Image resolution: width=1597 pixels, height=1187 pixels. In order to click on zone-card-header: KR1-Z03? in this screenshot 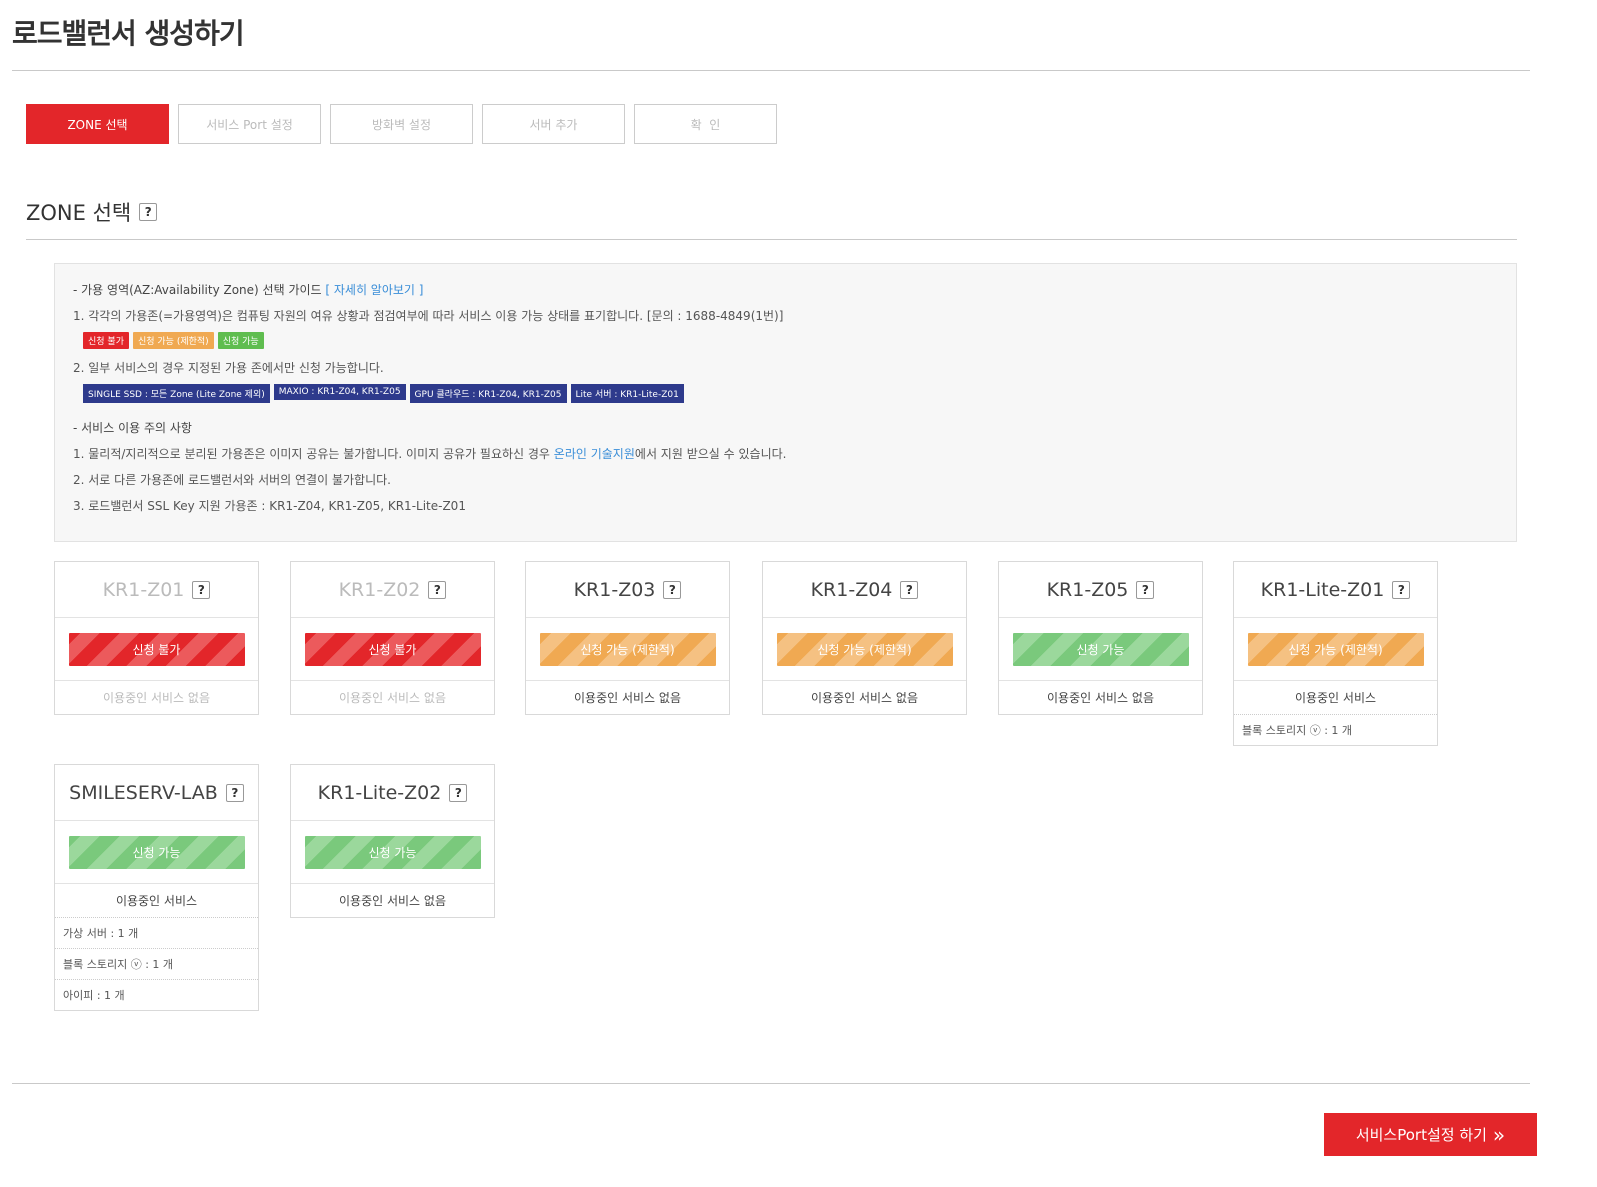, I will do `click(627, 590)`.